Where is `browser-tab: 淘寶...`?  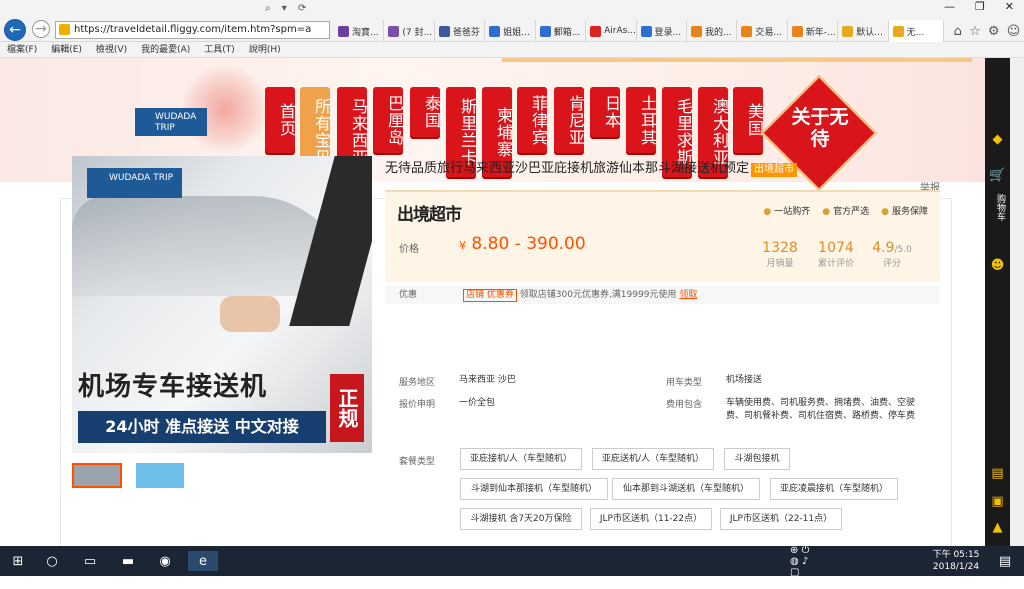
browser-tab: 淘寶... is located at coordinates (359, 31).